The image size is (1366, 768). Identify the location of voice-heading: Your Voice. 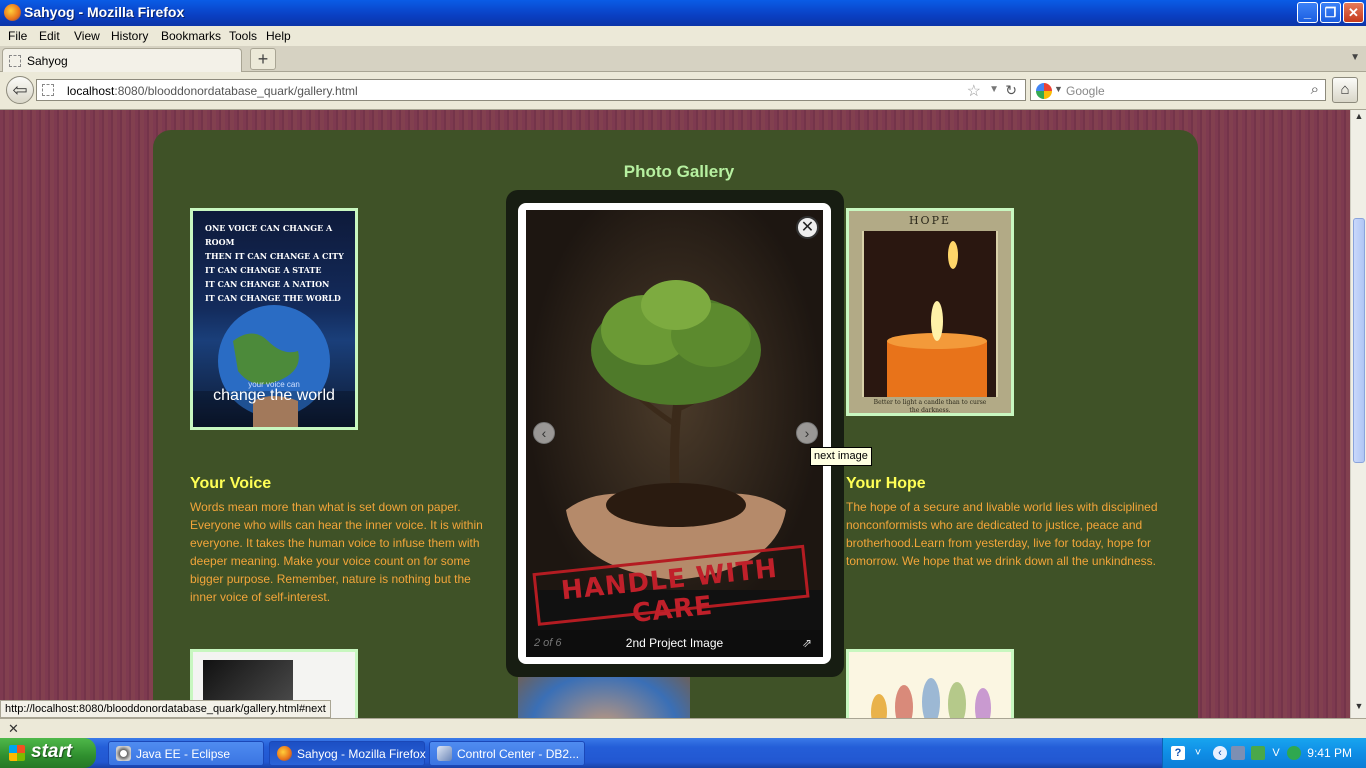
(231, 483).